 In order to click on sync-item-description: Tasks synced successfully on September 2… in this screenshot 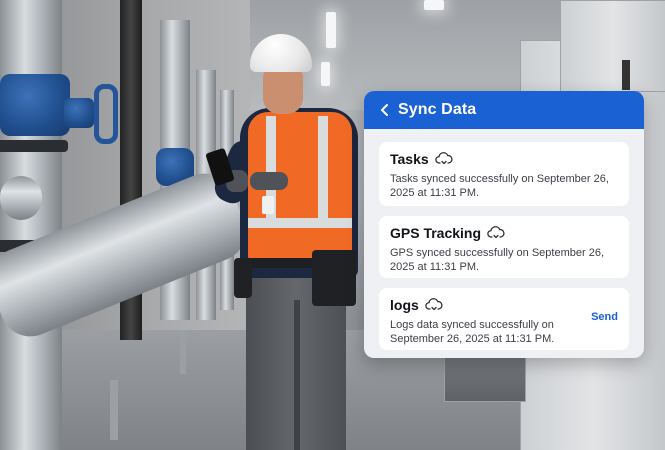, I will do `click(499, 186)`.